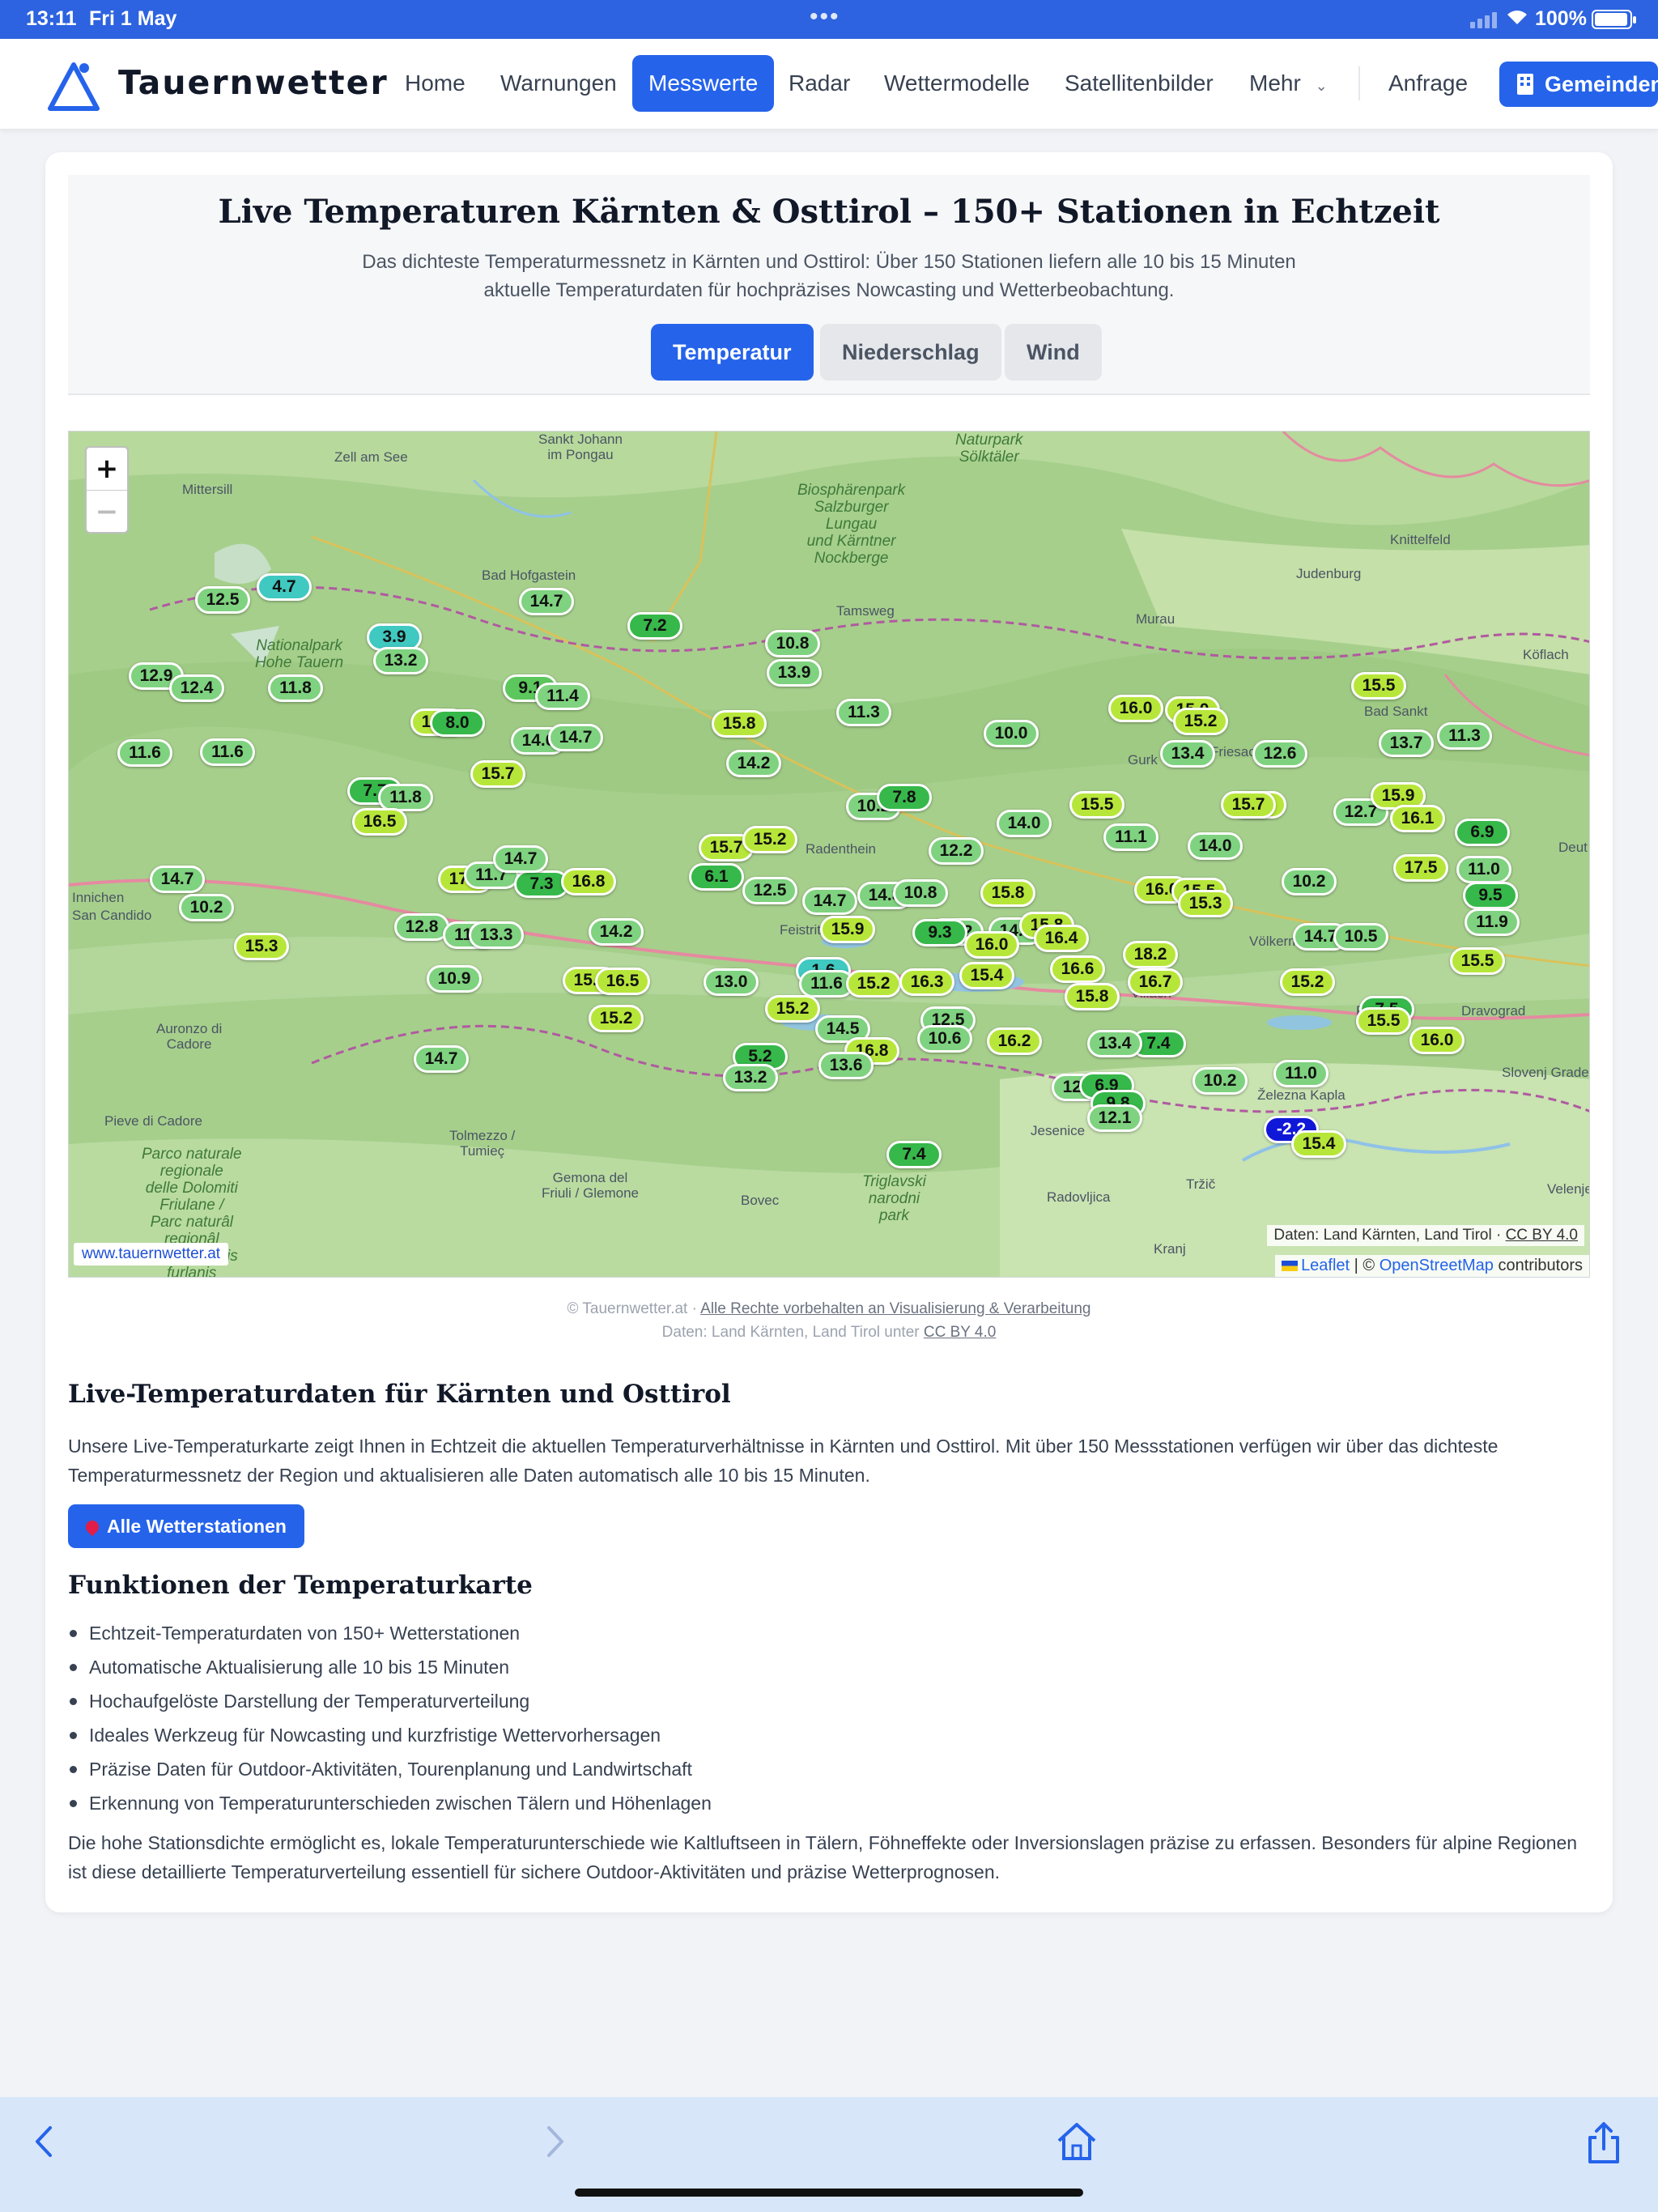  I want to click on temperature-marker: 18.2, so click(1150, 954).